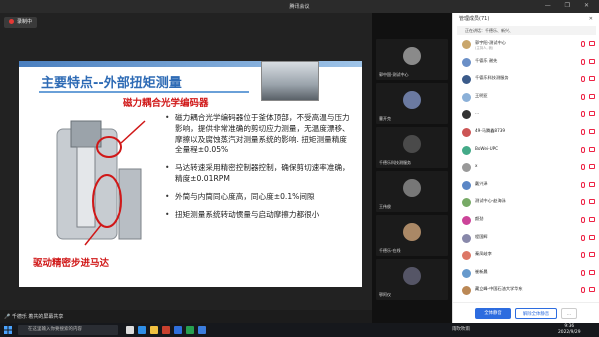 The height and width of the screenshot is (337, 599). What do you see at coordinates (526, 238) in the screenshot?
I see `member-row: 程国辉` at bounding box center [526, 238].